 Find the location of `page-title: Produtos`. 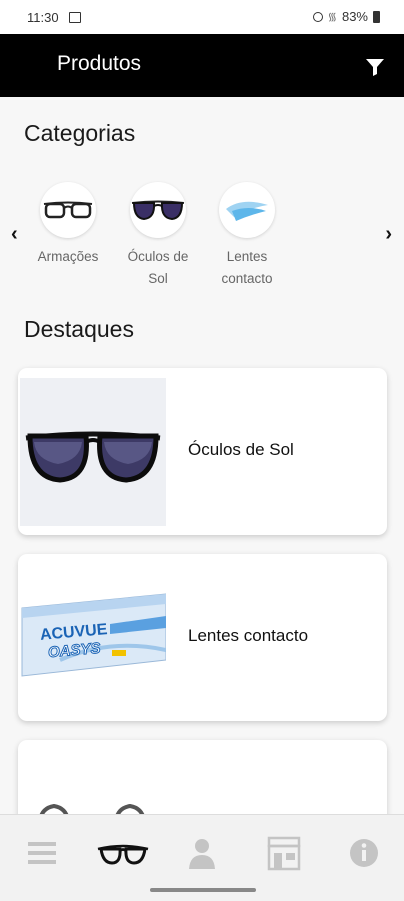

page-title: Produtos is located at coordinates (99, 63).